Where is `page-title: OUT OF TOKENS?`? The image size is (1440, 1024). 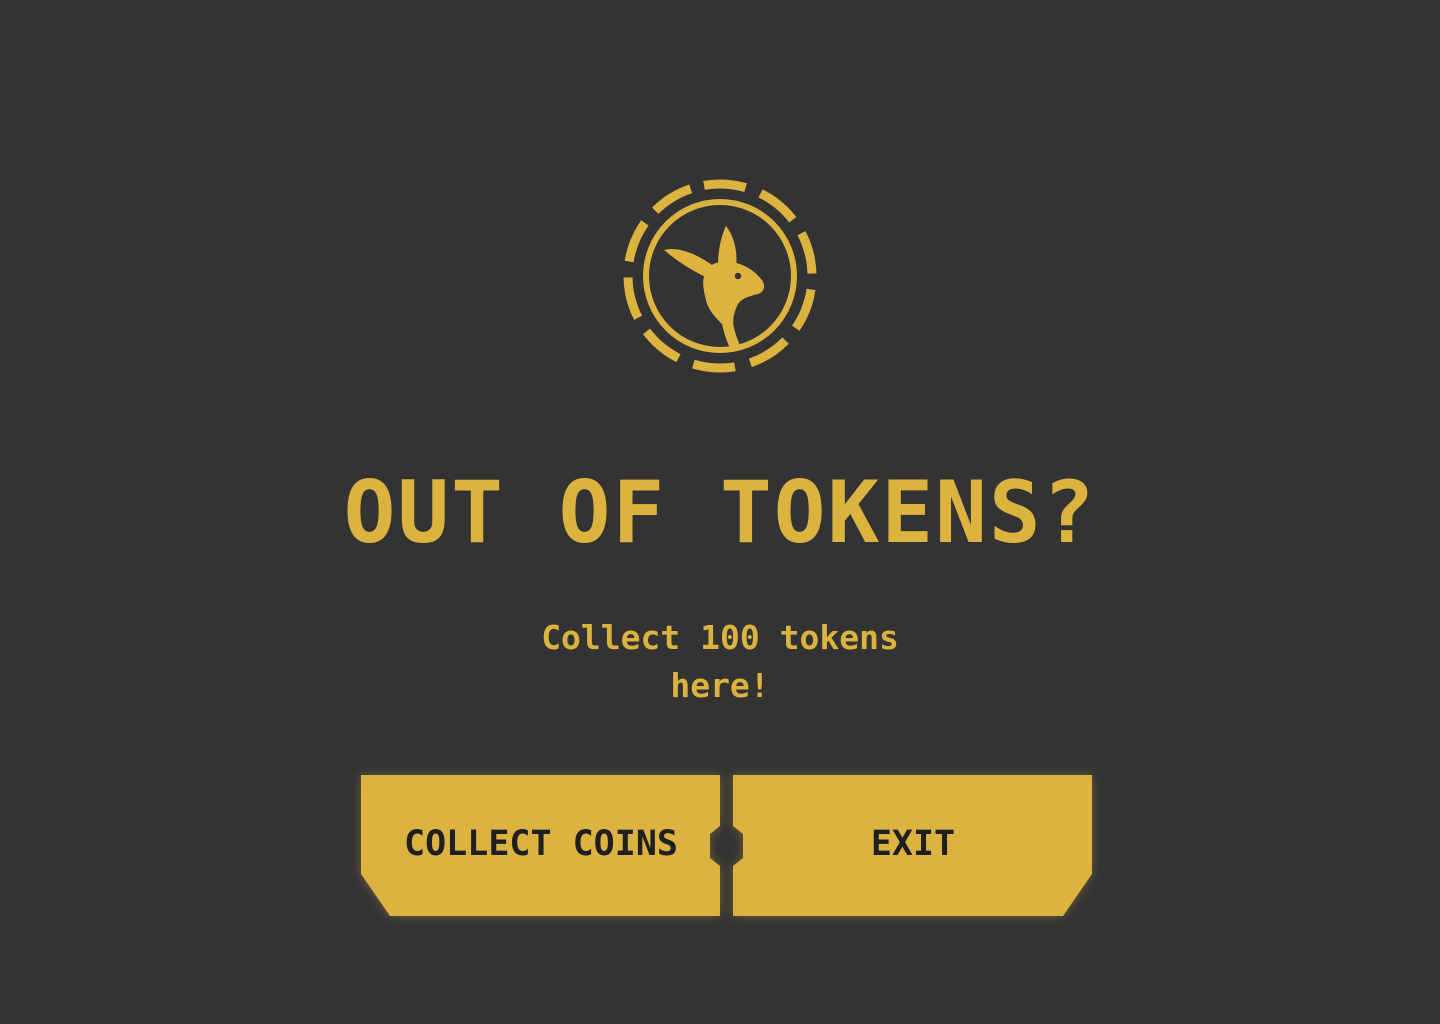 page-title: OUT OF TOKENS? is located at coordinates (720, 513).